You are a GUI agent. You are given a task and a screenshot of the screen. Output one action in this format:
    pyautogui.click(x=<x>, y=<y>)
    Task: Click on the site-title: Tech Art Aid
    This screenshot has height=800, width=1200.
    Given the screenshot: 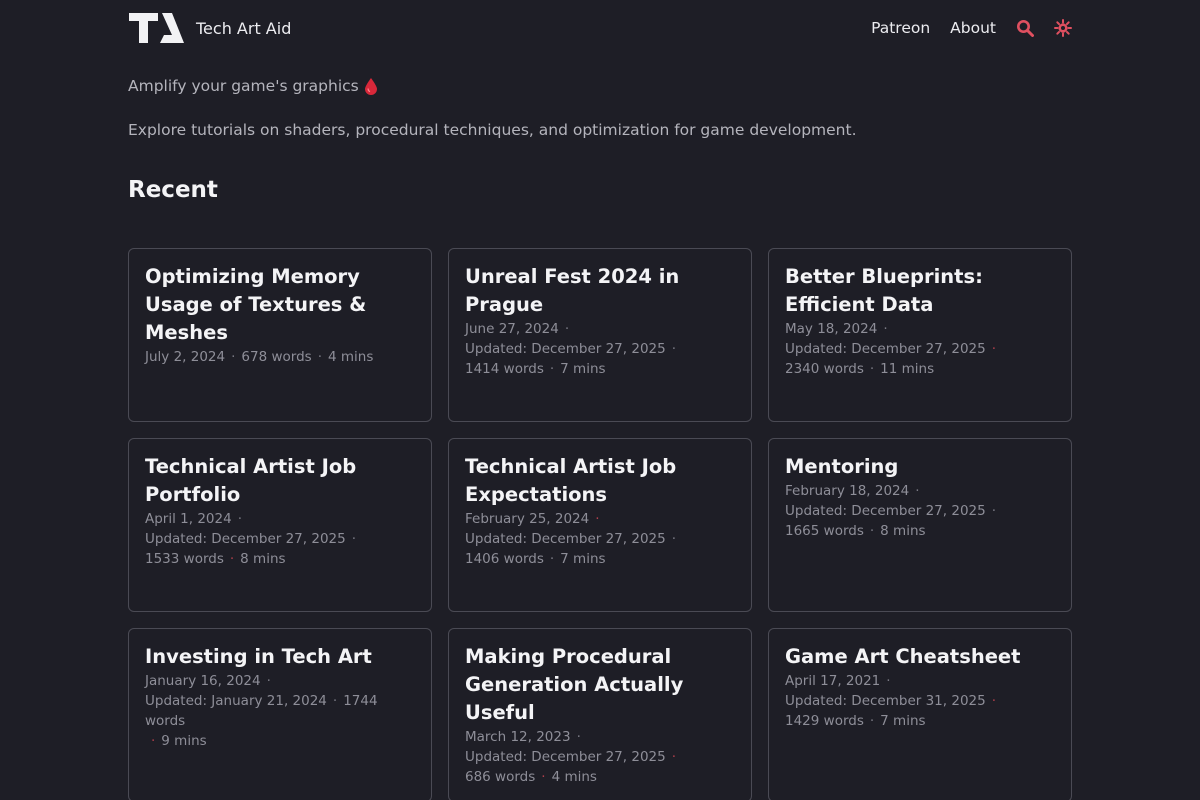 What is the action you would take?
    pyautogui.click(x=244, y=28)
    